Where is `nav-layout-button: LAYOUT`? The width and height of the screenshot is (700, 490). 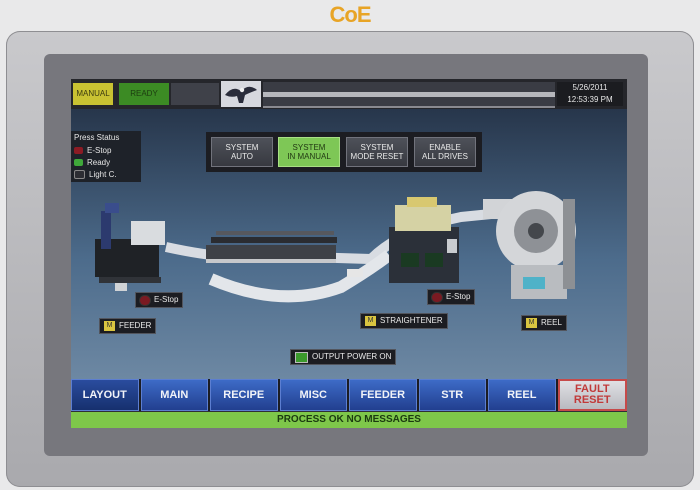
nav-layout-button: LAYOUT is located at coordinates (105, 395).